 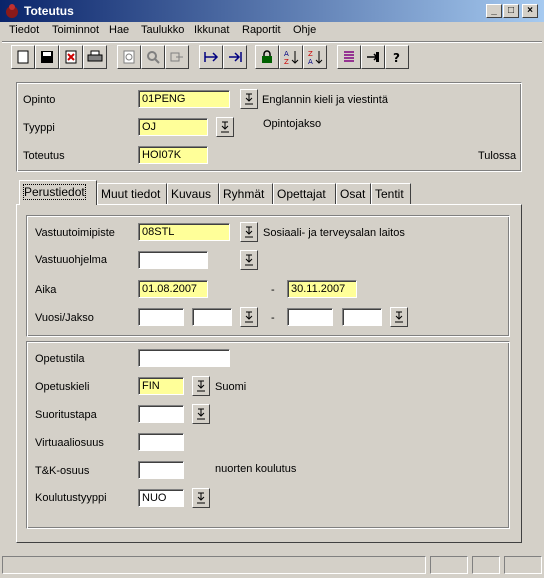 What do you see at coordinates (494, 11) in the screenshot?
I see `minimize-button: _` at bounding box center [494, 11].